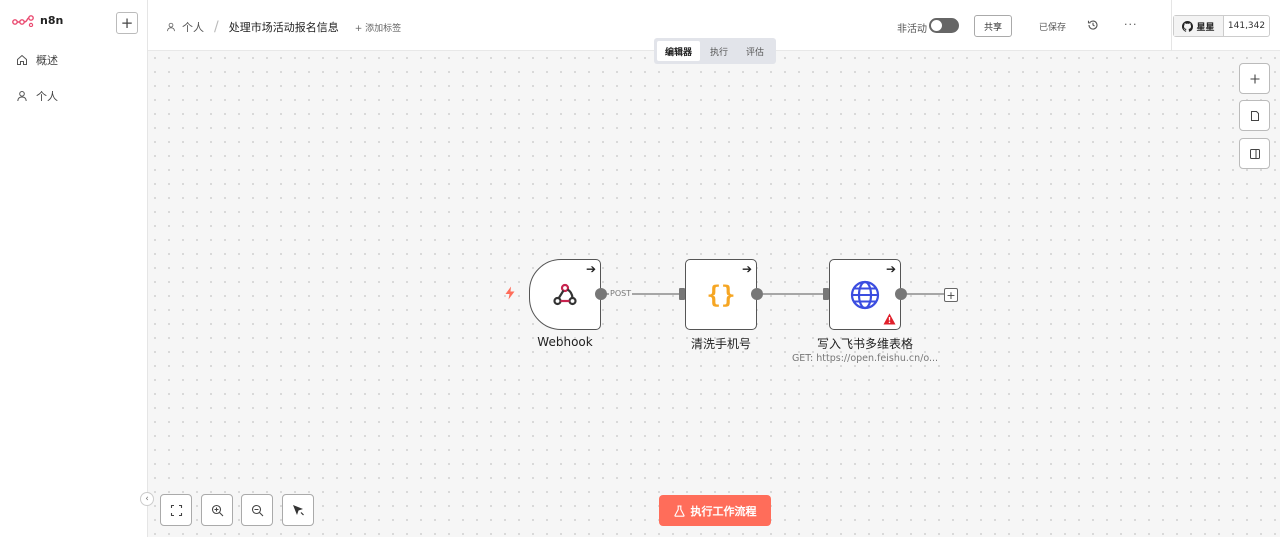 The height and width of the screenshot is (537, 1280). I want to click on add-tag-link: + 添加标签, so click(378, 27).